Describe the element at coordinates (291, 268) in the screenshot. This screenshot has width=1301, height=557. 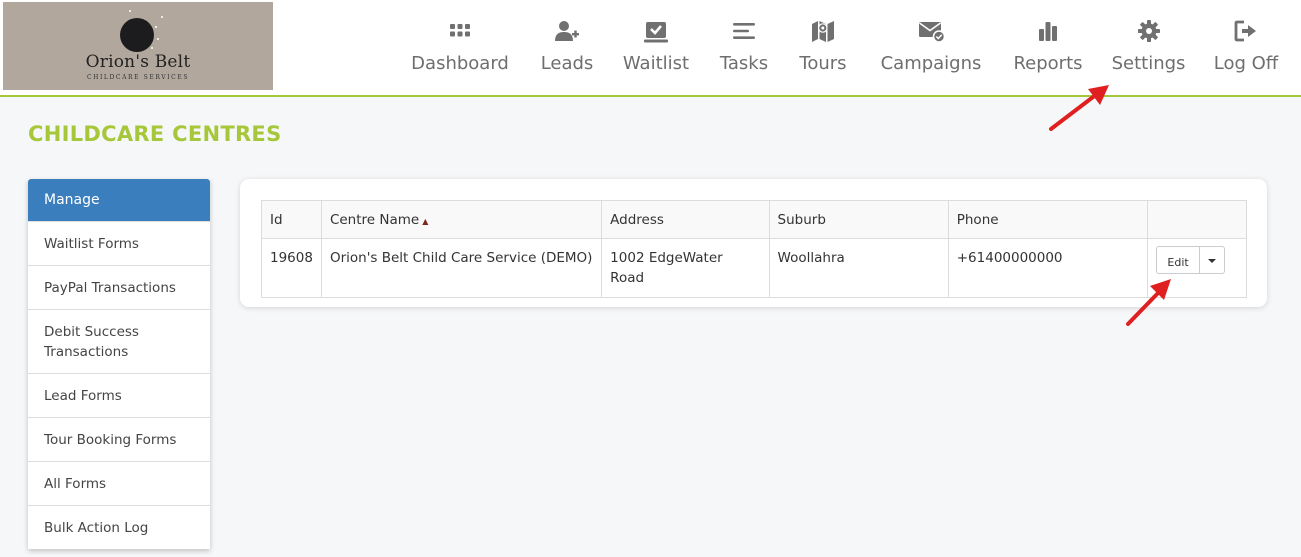
I see `cell-id: 19608` at that location.